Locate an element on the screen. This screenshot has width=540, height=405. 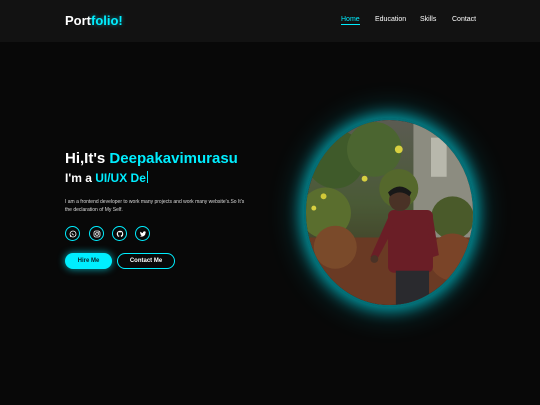
hero-role: I'm a UI/UX De is located at coordinates (180, 178).